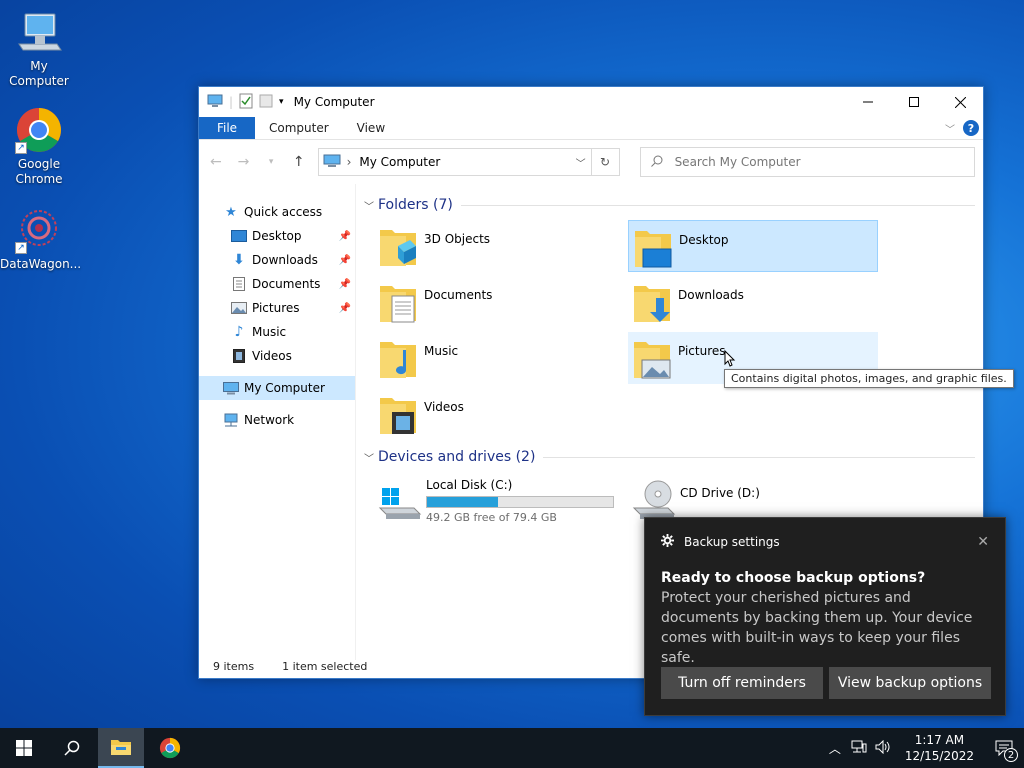  What do you see at coordinates (753, 246) in the screenshot?
I see `folder-desktop: Desktop` at bounding box center [753, 246].